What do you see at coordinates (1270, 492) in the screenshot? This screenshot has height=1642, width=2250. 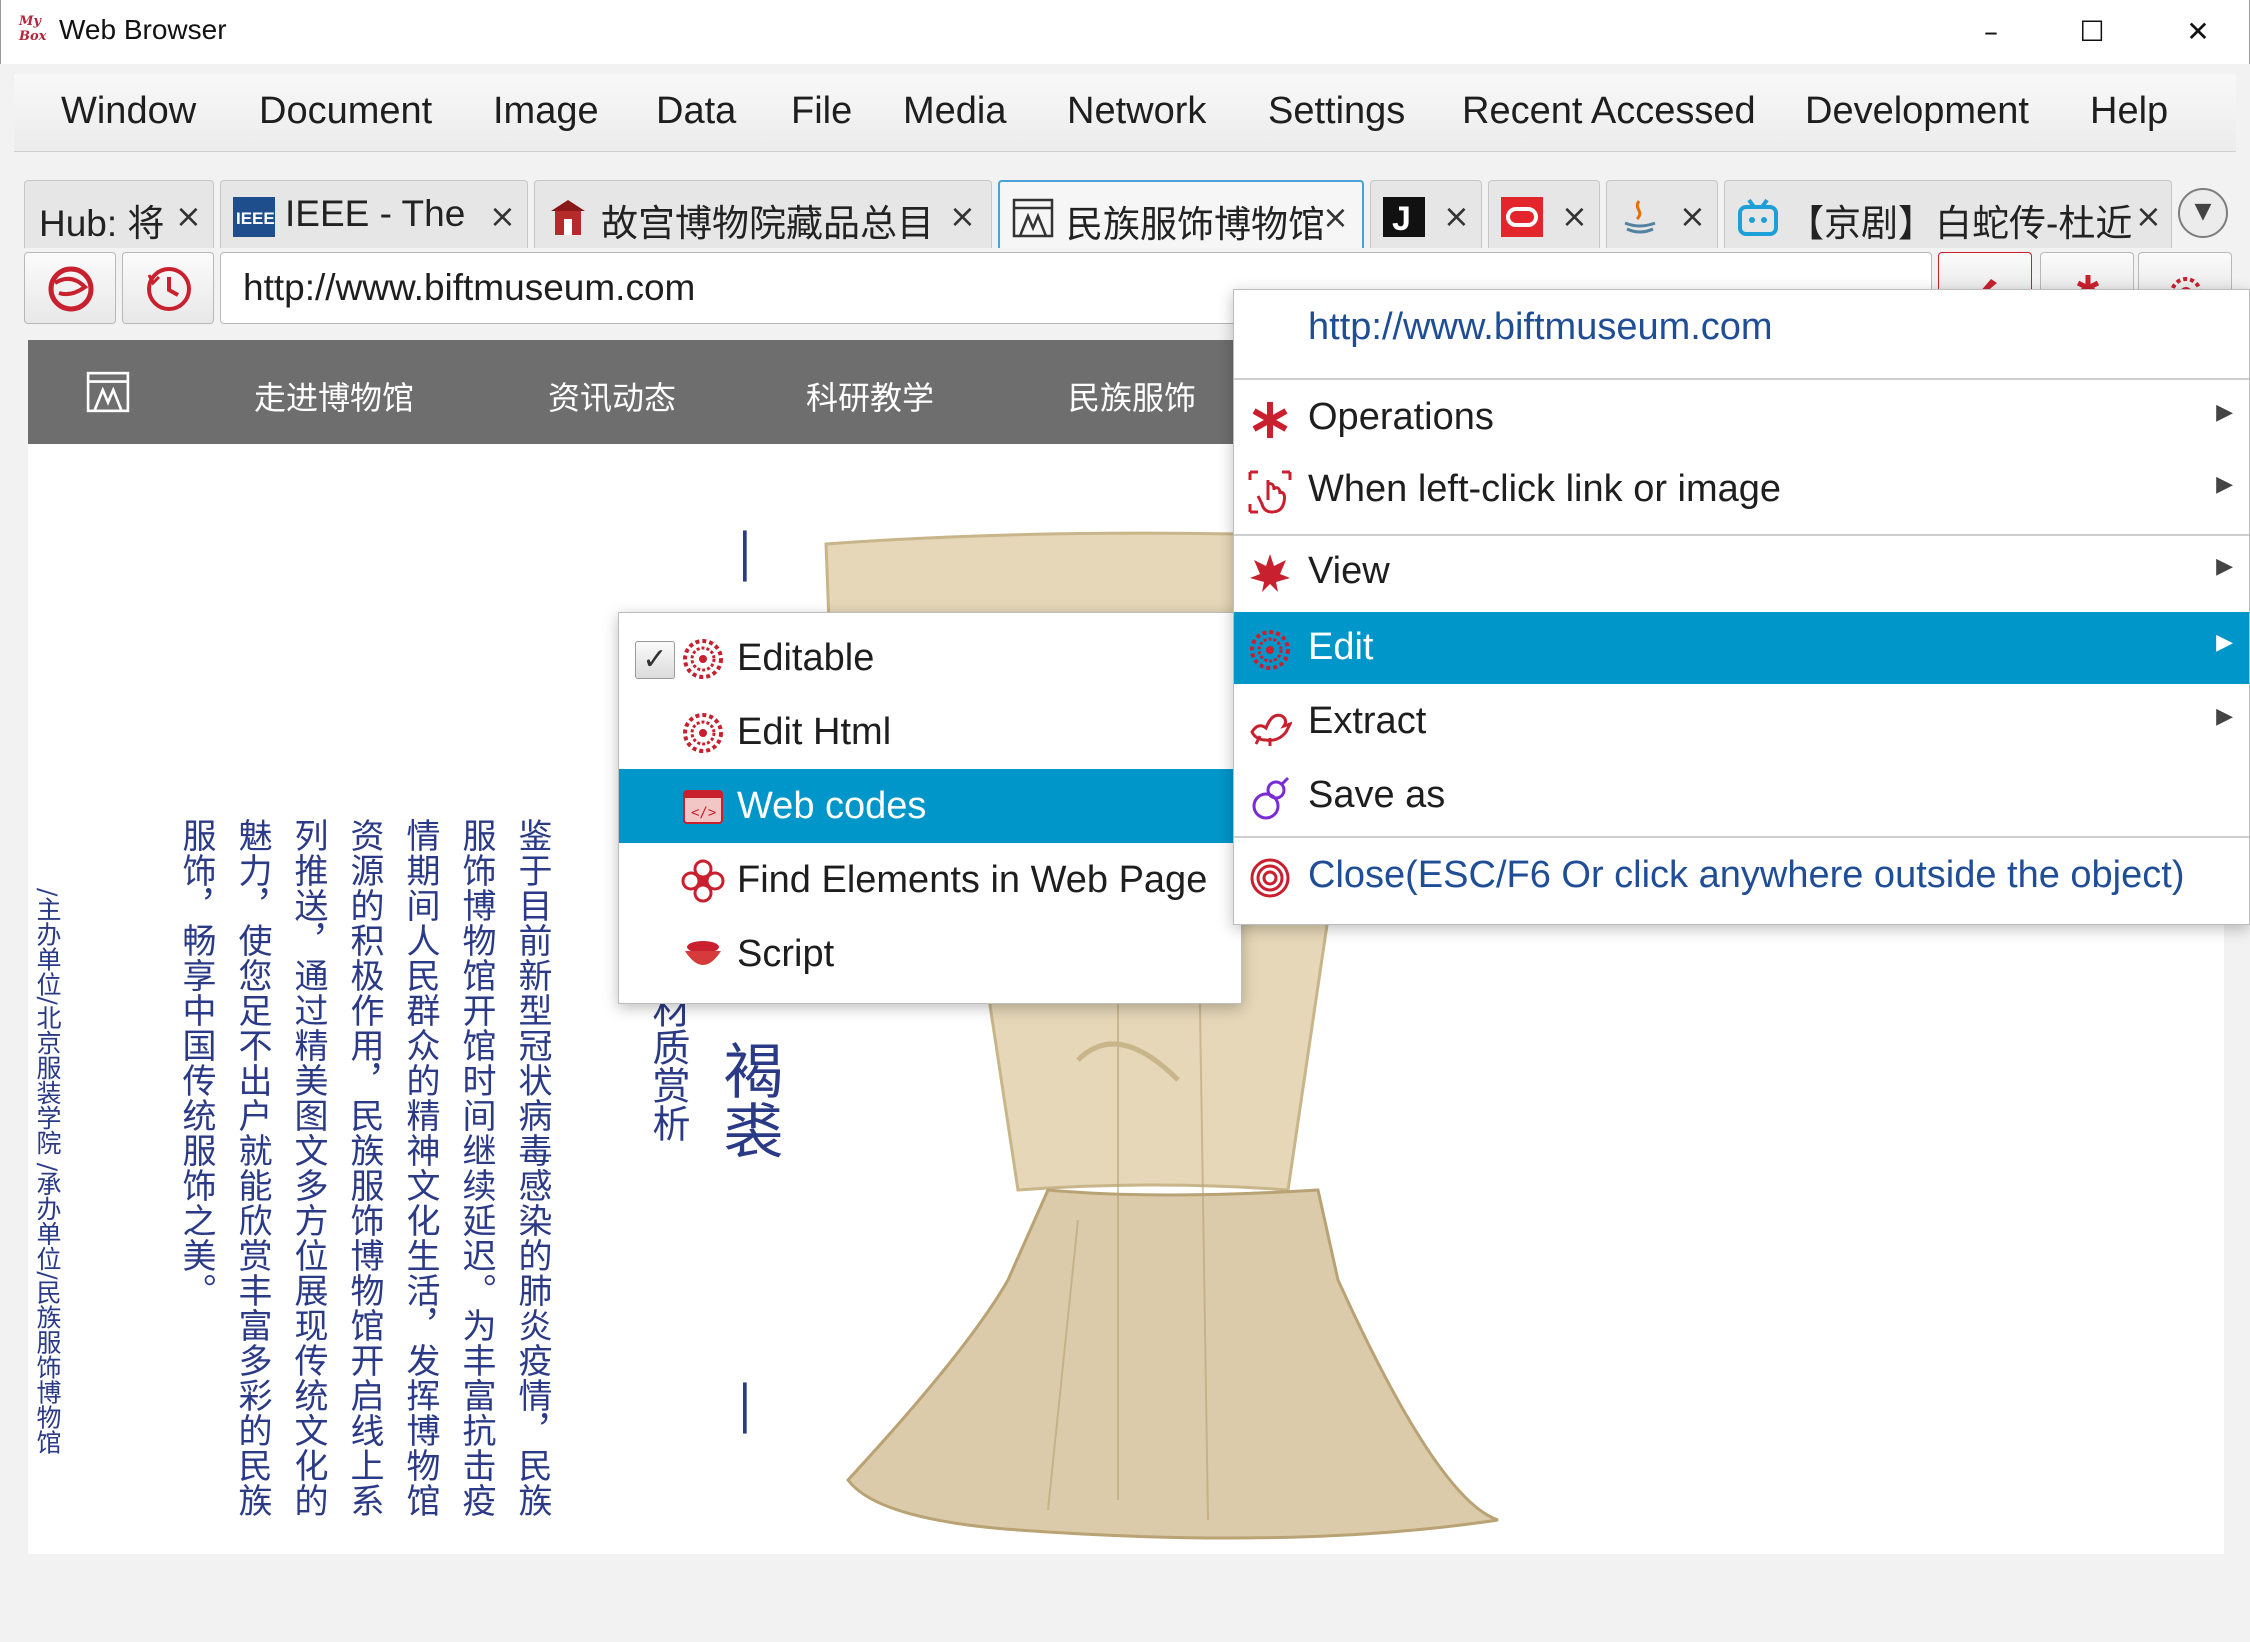 I see `click-hand-icon` at bounding box center [1270, 492].